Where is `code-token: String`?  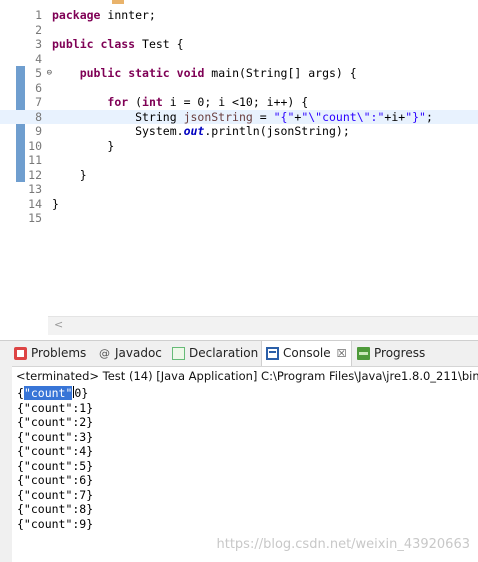
code-token: String is located at coordinates (118, 116).